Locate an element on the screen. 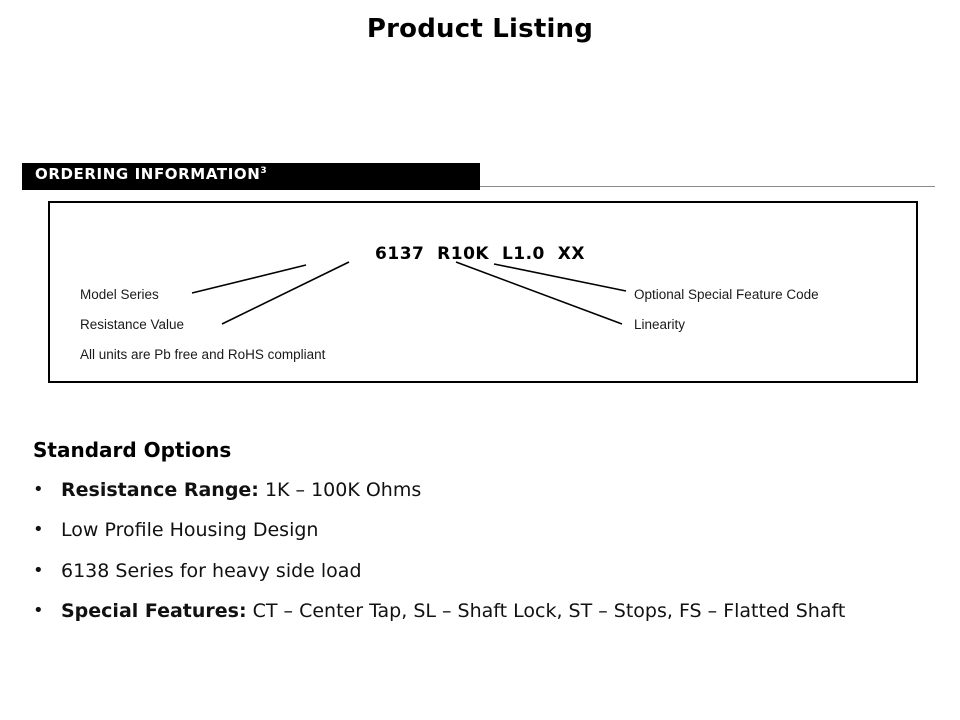 The width and height of the screenshot is (960, 720). list-item-bold-prefix: Resistance Range: is located at coordinates (160, 490).